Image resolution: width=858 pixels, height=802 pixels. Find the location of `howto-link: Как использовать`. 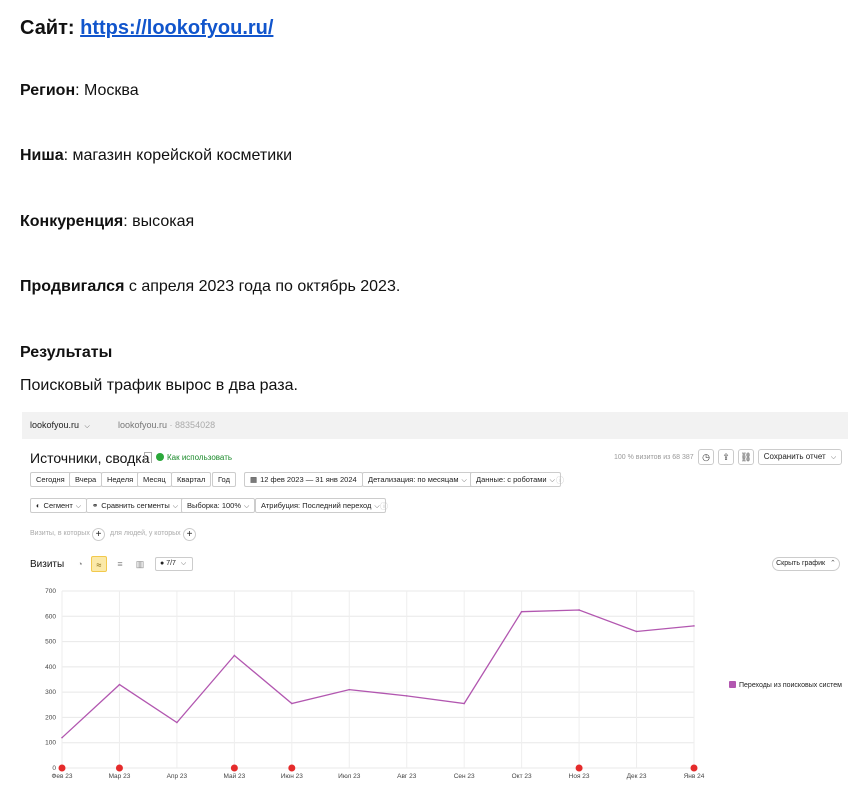

howto-link: Как использовать is located at coordinates (194, 457).